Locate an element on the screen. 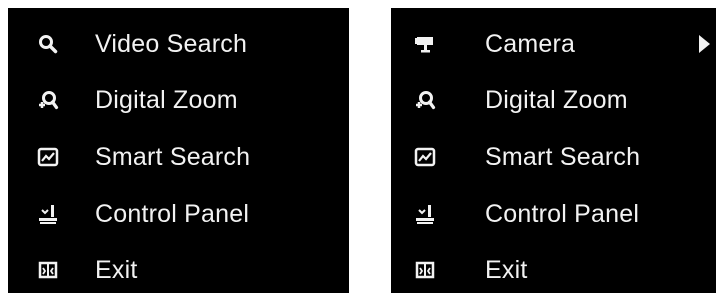  menu-item-label: Video Search is located at coordinates (171, 43).